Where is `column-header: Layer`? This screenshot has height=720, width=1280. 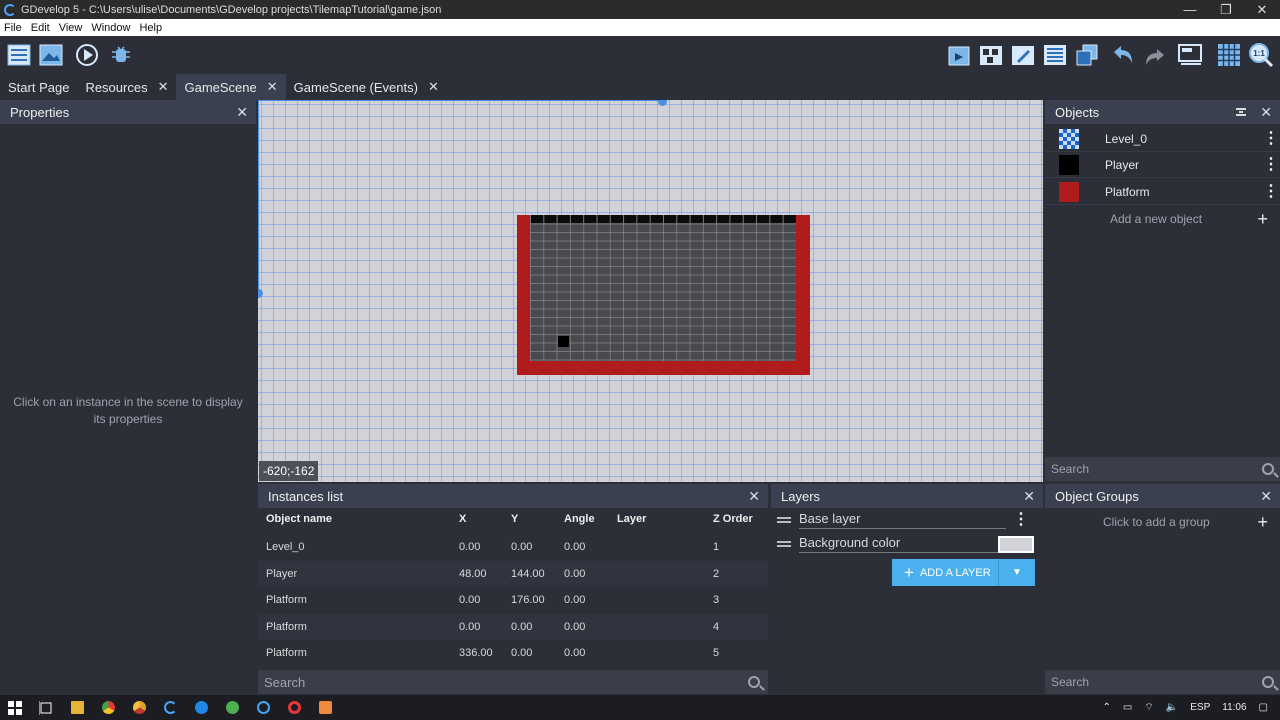 column-header: Layer is located at coordinates (631, 519).